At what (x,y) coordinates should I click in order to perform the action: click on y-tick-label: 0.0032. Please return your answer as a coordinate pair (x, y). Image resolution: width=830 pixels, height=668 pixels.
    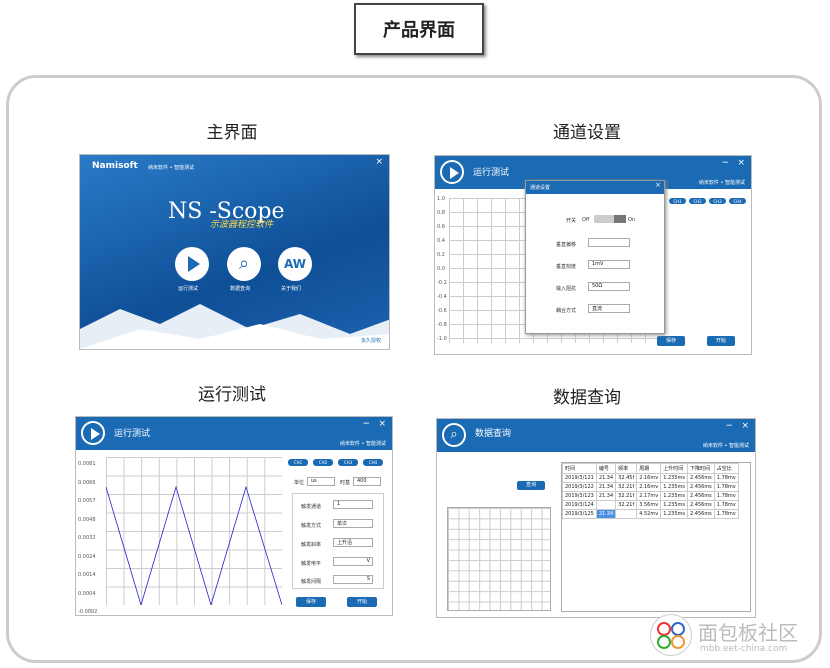
    Looking at the image, I should click on (87, 538).